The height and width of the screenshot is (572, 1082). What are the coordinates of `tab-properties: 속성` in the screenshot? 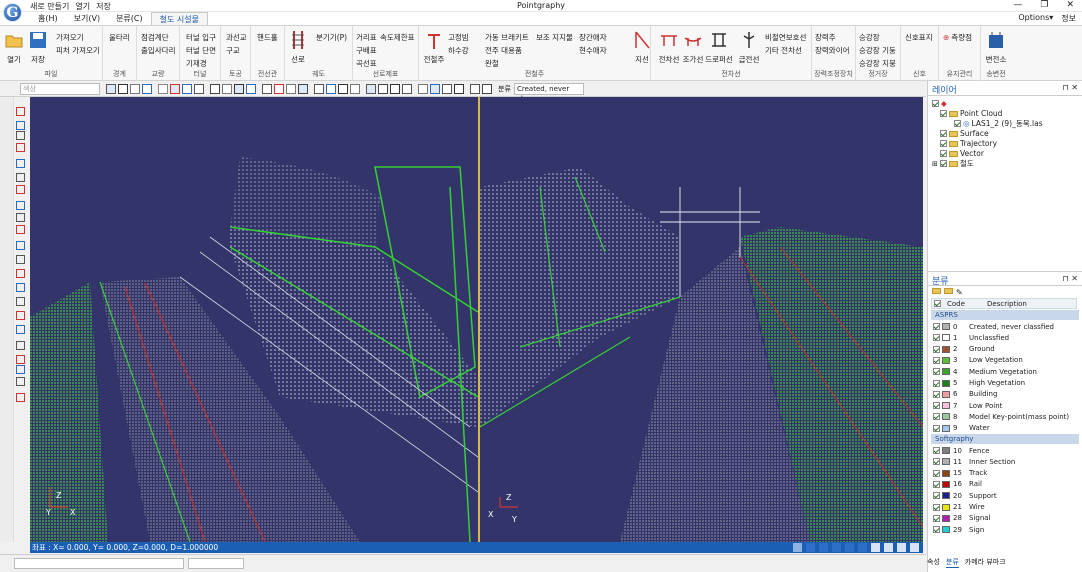 It's located at (933, 562).